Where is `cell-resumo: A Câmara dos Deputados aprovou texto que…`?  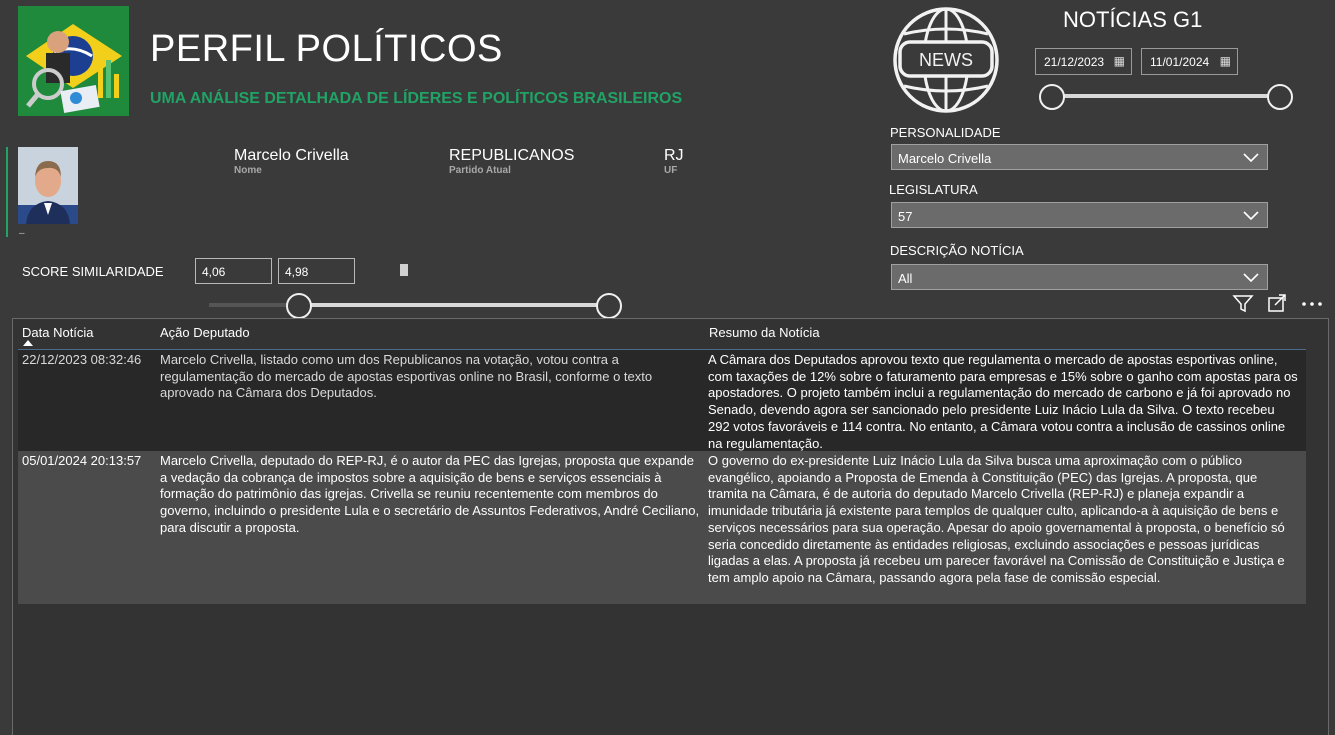 cell-resumo: A Câmara dos Deputados aprovou texto que… is located at coordinates (1003, 401).